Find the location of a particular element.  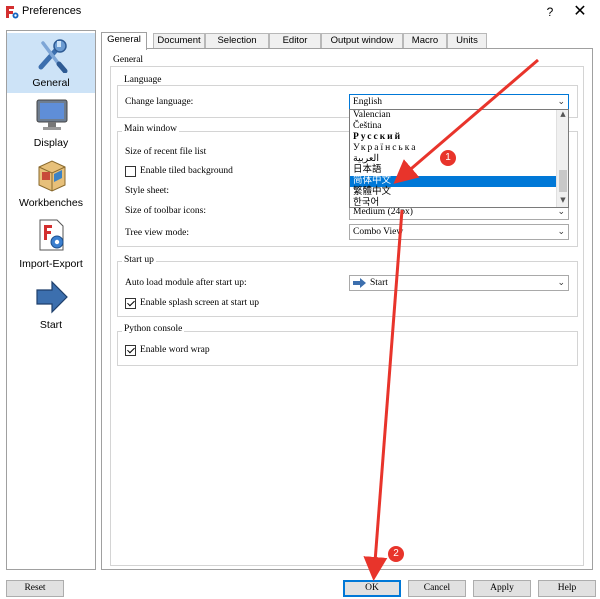

sidebar-item-label: General is located at coordinates (51, 83).